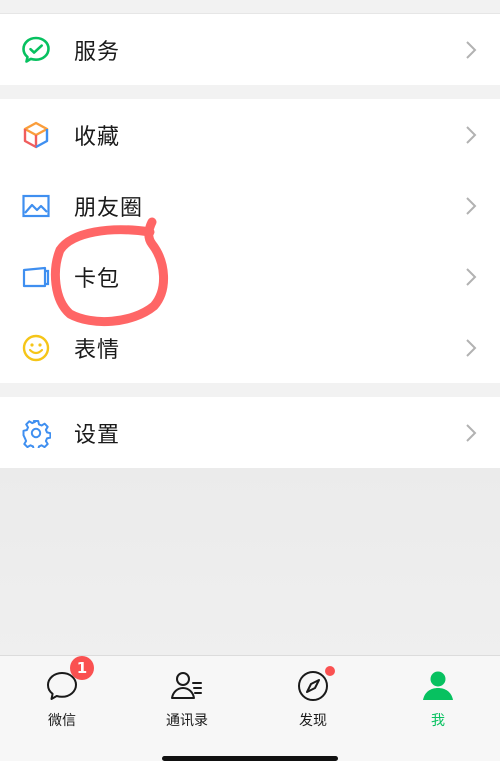  Describe the element at coordinates (330, 671) in the screenshot. I see `notification-dot` at that location.